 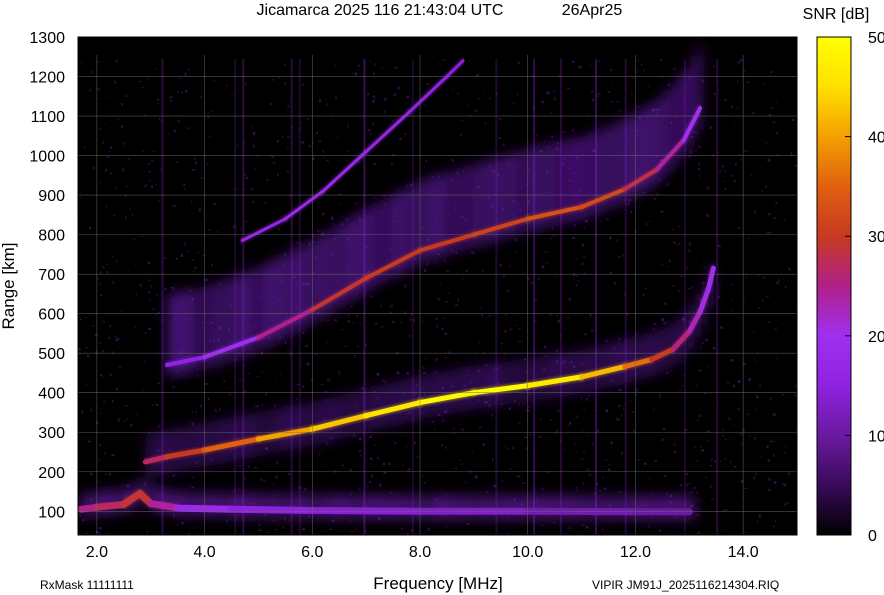 I want to click on file-label: VIPIR JM91J_2025116214304.RIQ, so click(x=685, y=585).